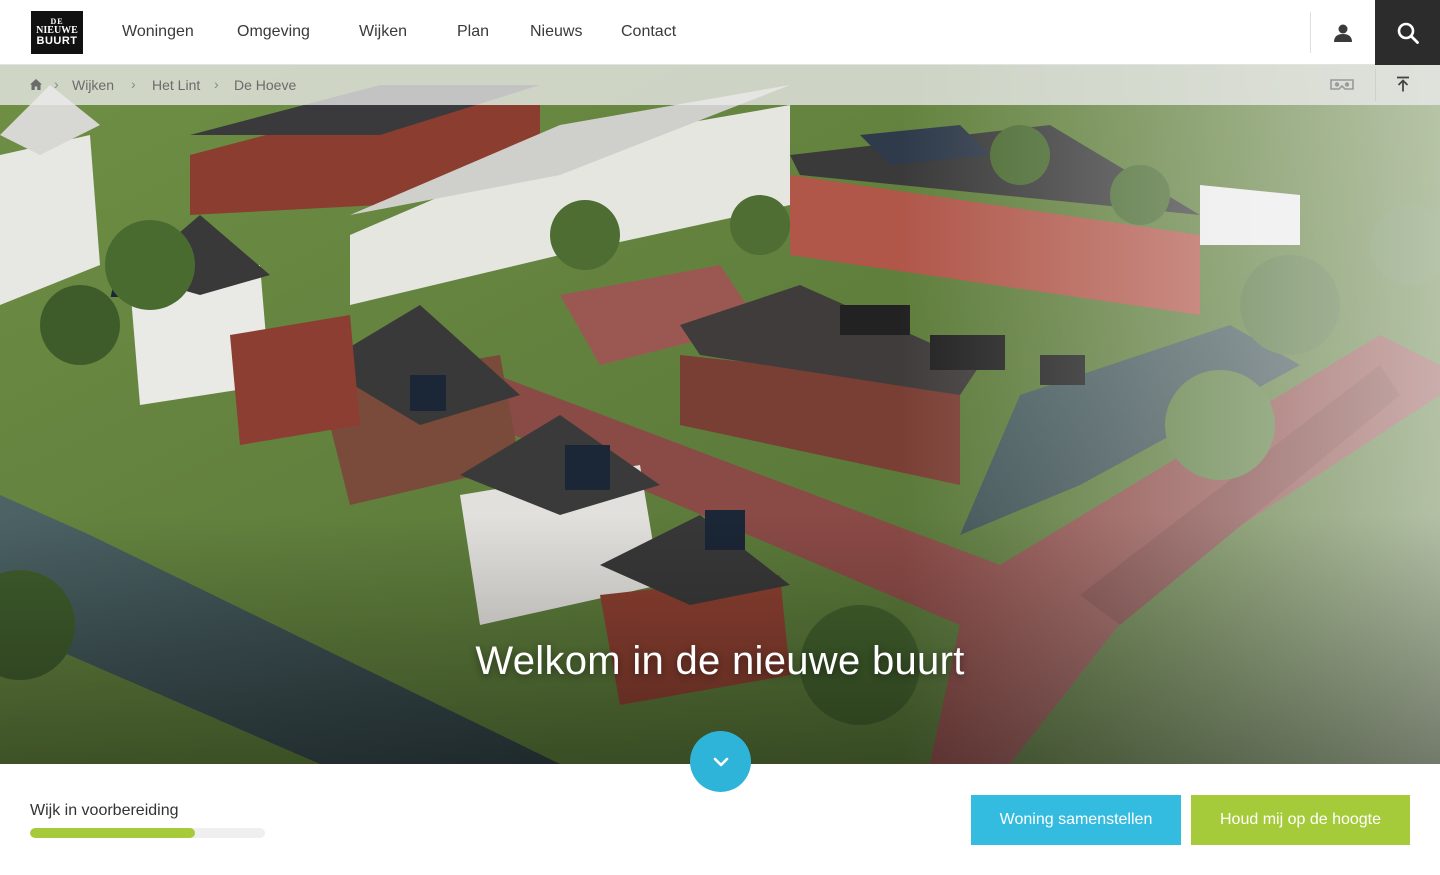 This screenshot has height=875, width=1440. What do you see at coordinates (104, 810) in the screenshot?
I see `project-status-label: Wijk in voorbereiding` at bounding box center [104, 810].